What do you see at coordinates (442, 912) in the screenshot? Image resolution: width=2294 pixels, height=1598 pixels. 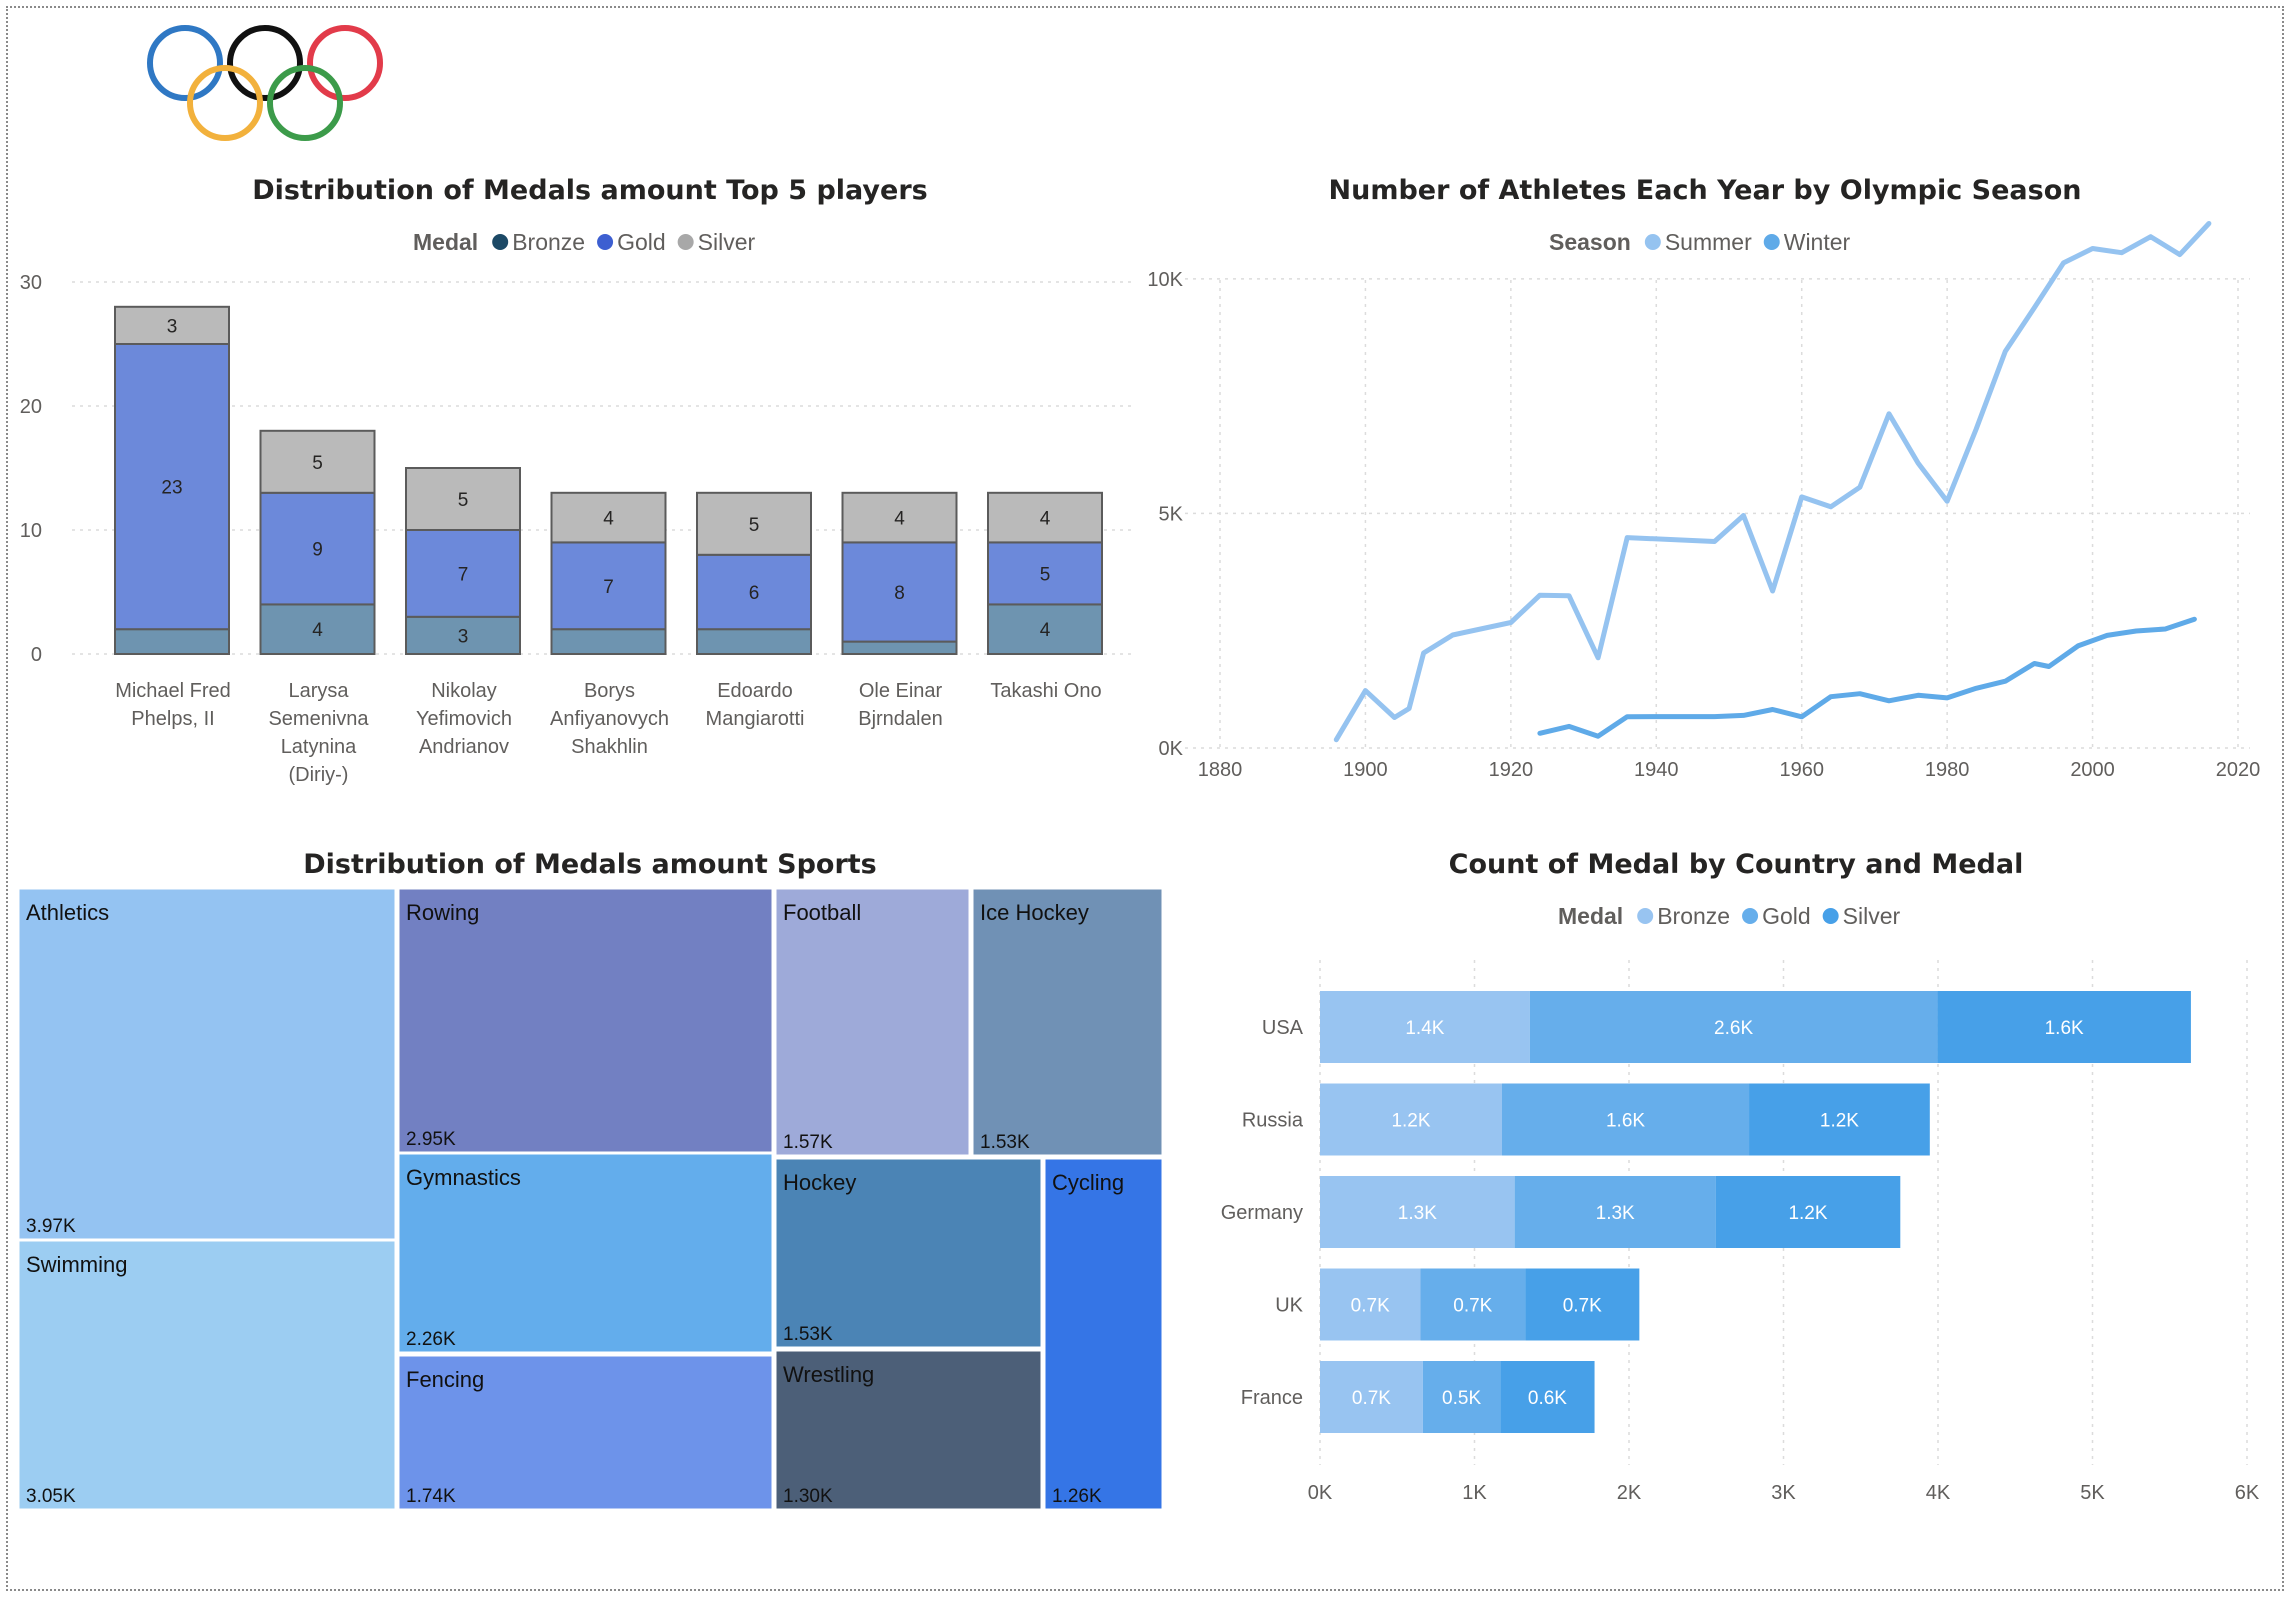 I see `treemap-label-rowing: Rowing` at bounding box center [442, 912].